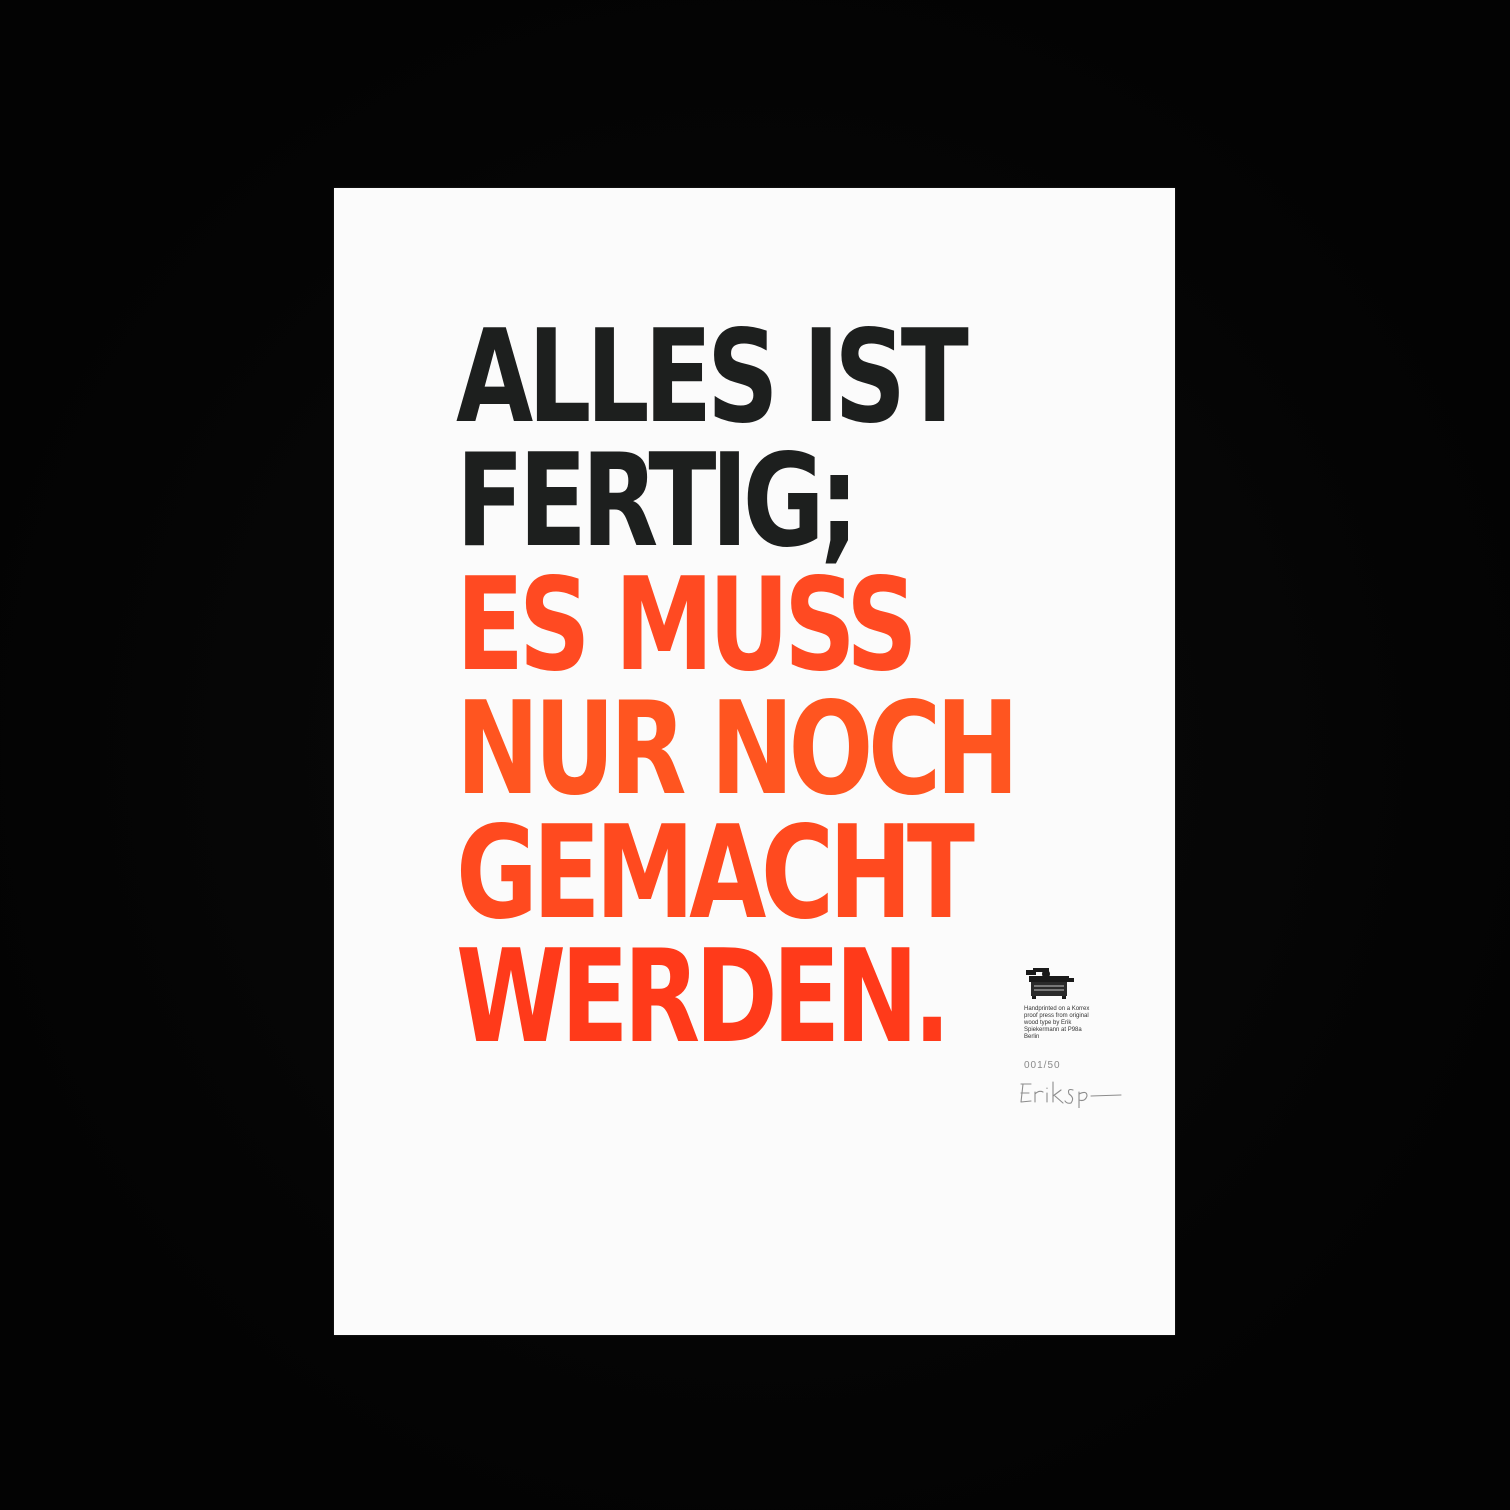 The height and width of the screenshot is (1510, 1510). What do you see at coordinates (1042, 1065) in the screenshot?
I see `edition-number: 001/50` at bounding box center [1042, 1065].